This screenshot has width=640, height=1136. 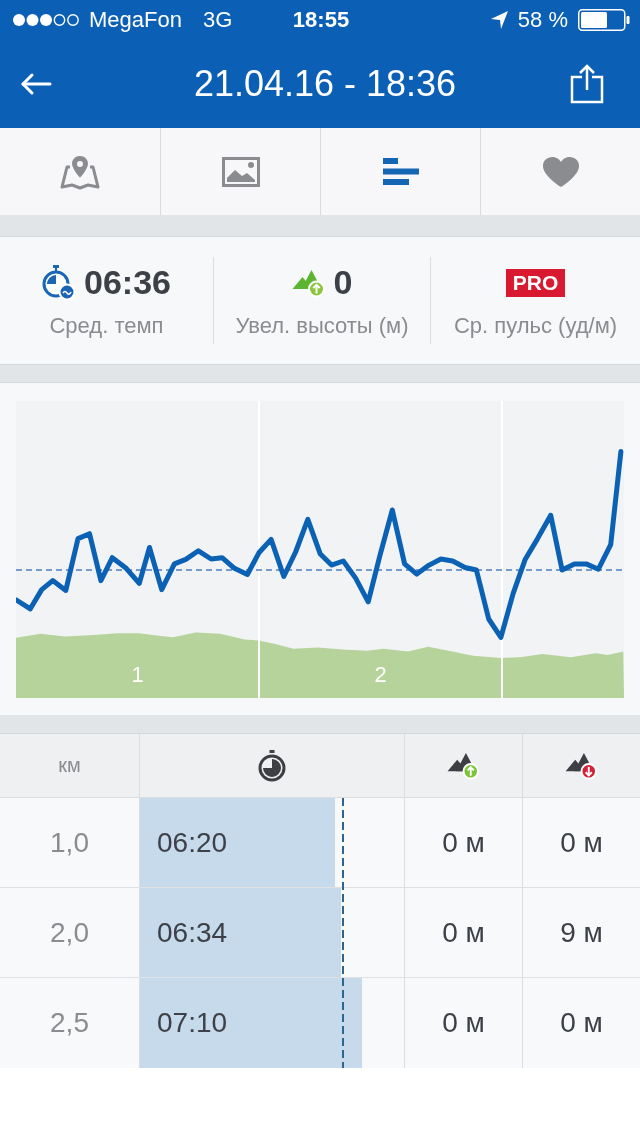 I want to click on mountain-down-icon, so click(x=581, y=765).